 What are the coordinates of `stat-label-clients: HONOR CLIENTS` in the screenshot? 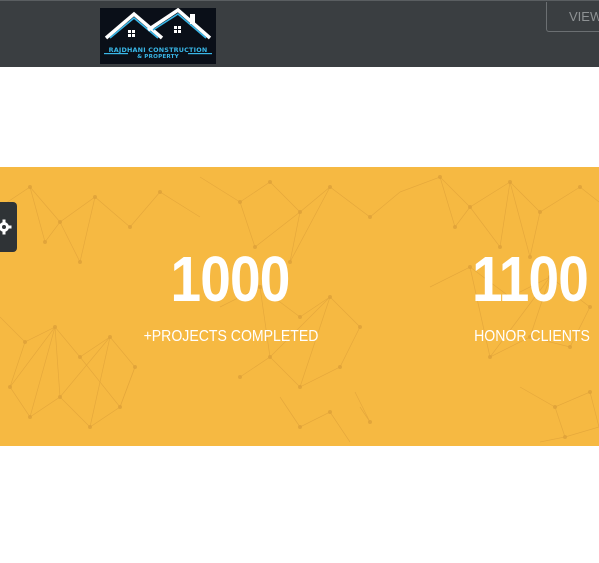 It's located at (532, 336).